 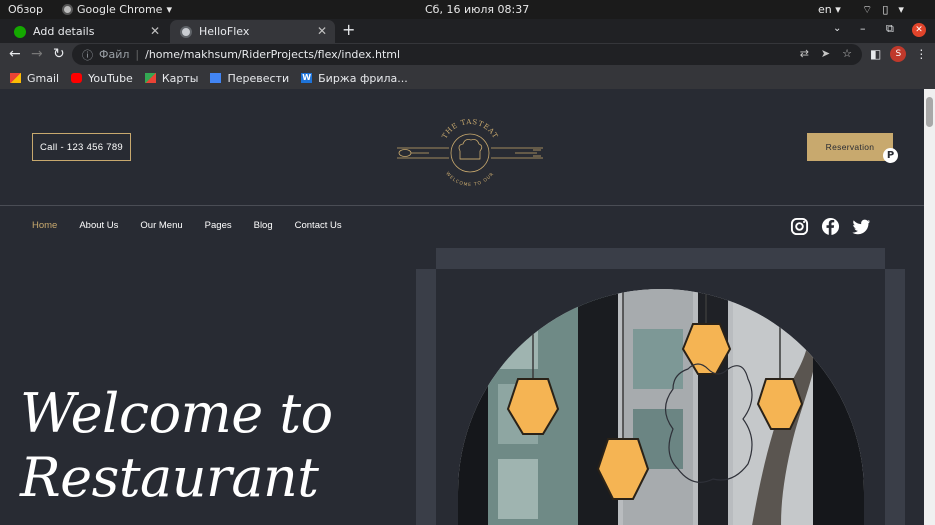 What do you see at coordinates (258, 78) in the screenshot?
I see `bookmark-label: Перевести` at bounding box center [258, 78].